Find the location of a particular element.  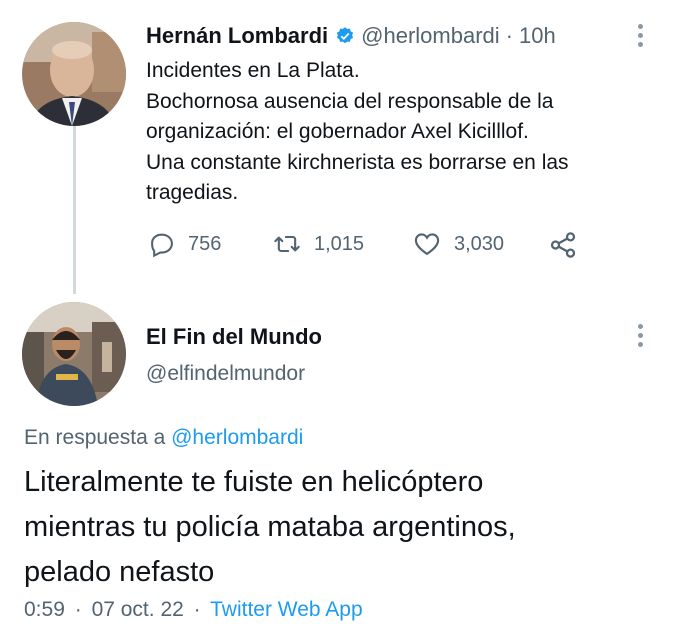

tweet2-time: 0:59 is located at coordinates (44, 609).